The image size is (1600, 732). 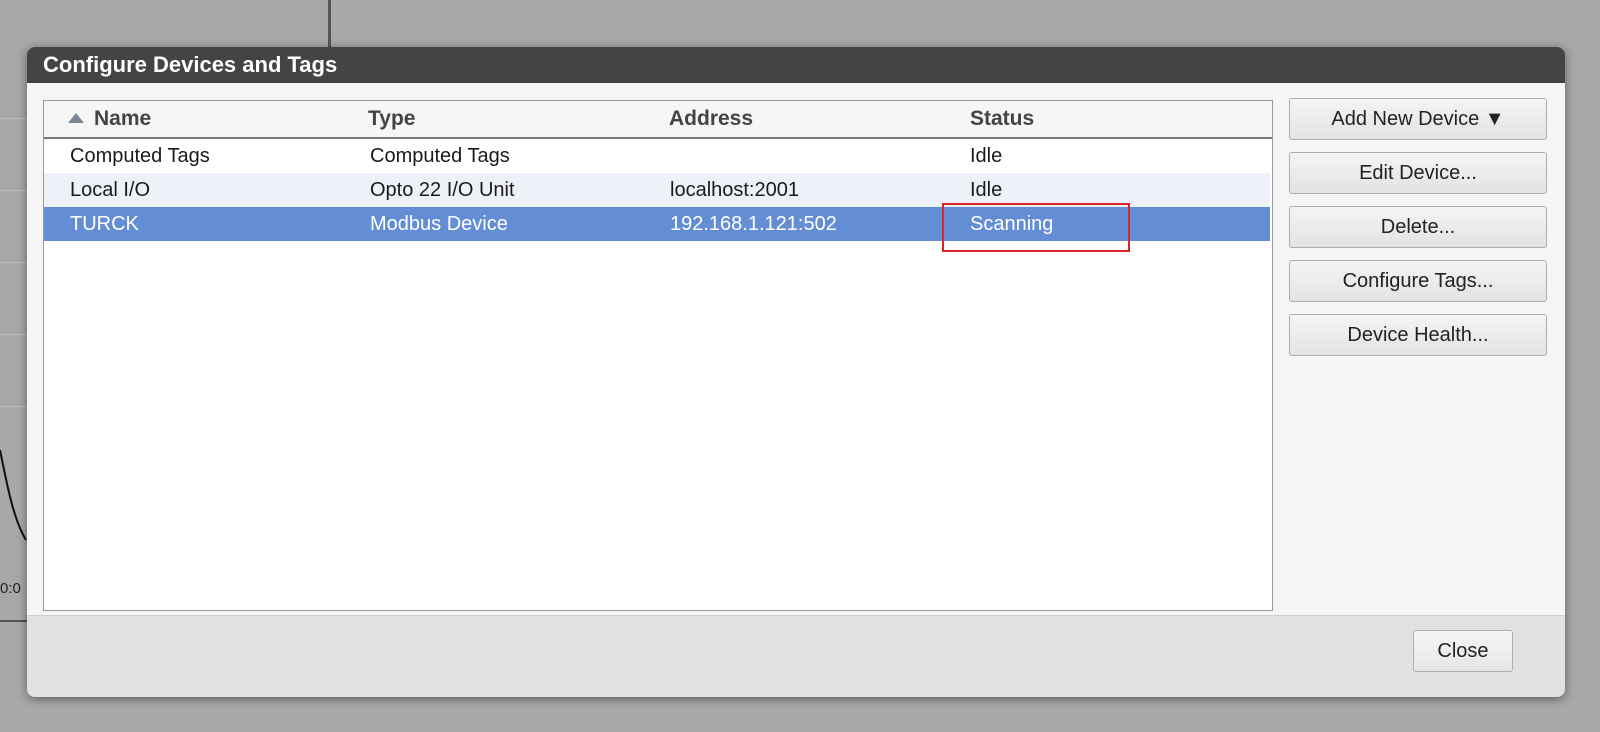 What do you see at coordinates (711, 119) in the screenshot?
I see `column-header-address: Address` at bounding box center [711, 119].